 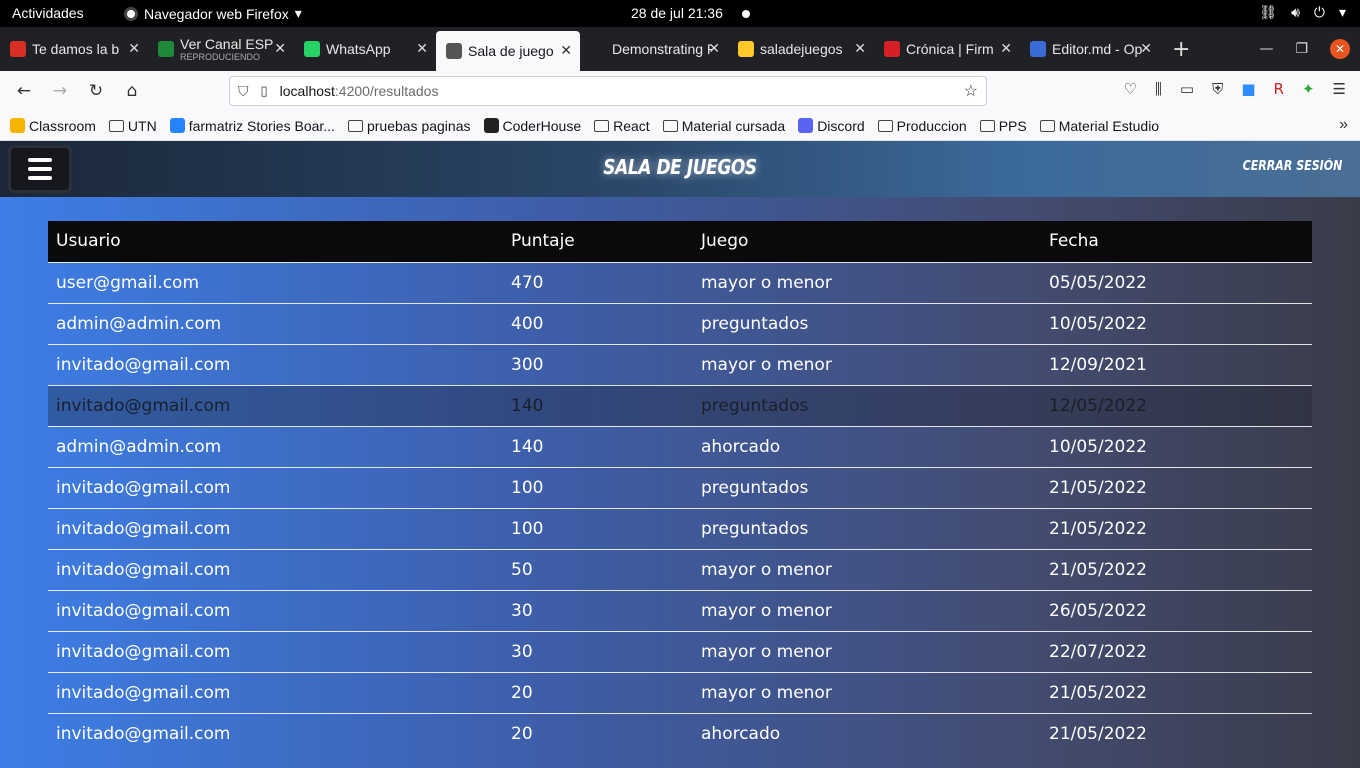 What do you see at coordinates (365, 49) in the screenshot?
I see `tab-2: WhatsApp ✕` at bounding box center [365, 49].